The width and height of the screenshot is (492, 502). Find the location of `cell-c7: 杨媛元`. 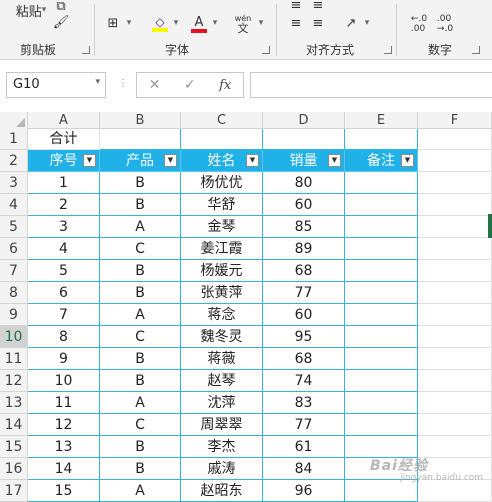

cell-c7: 杨媛元 is located at coordinates (222, 271).